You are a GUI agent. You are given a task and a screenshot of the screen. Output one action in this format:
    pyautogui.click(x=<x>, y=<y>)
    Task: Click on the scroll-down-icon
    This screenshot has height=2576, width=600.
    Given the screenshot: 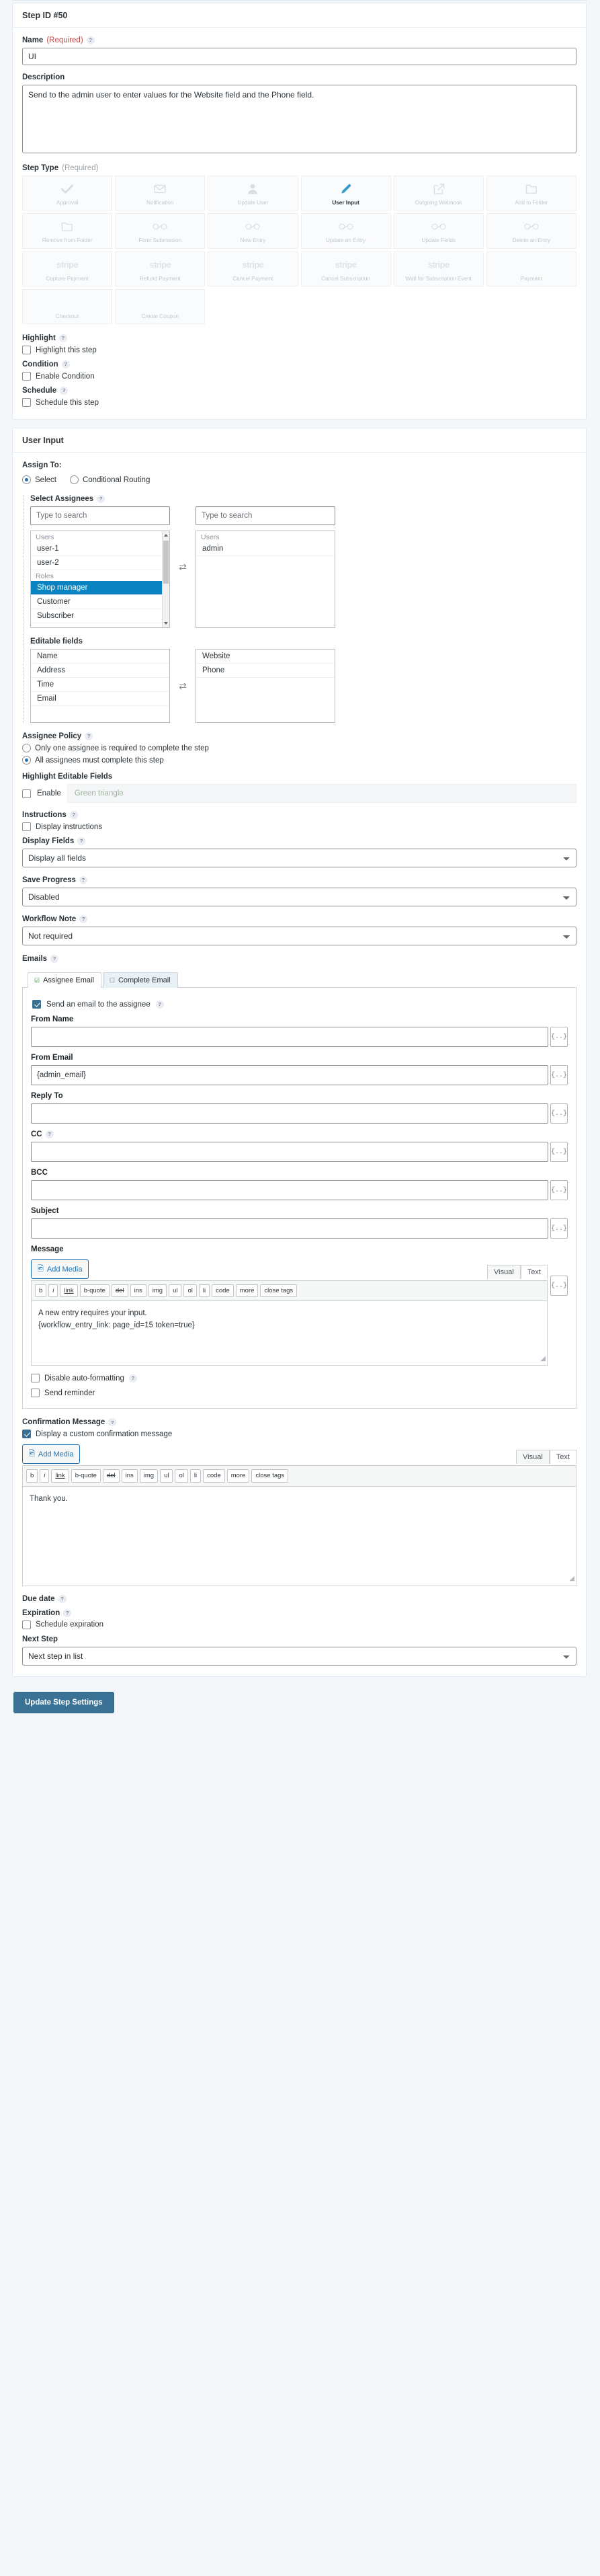 What is the action you would take?
    pyautogui.click(x=166, y=623)
    